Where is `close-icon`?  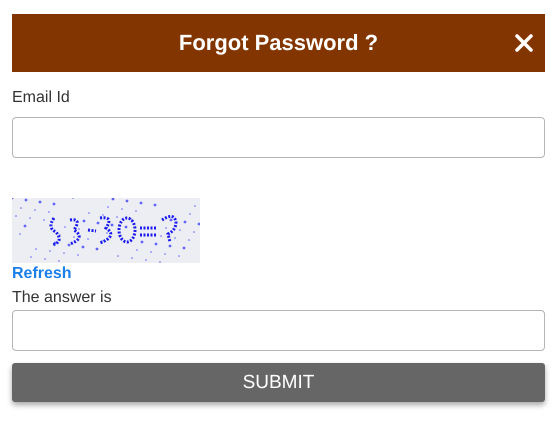
close-icon is located at coordinates (524, 43).